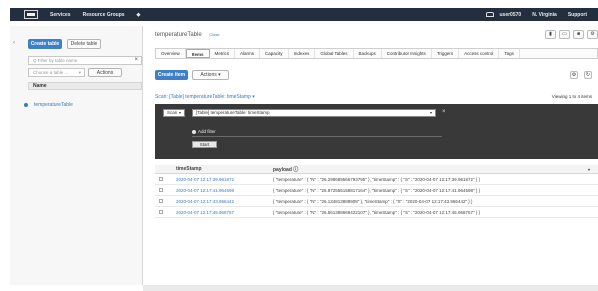  Describe the element at coordinates (592, 34) in the screenshot. I see `settings-icon: ⚙` at that location.